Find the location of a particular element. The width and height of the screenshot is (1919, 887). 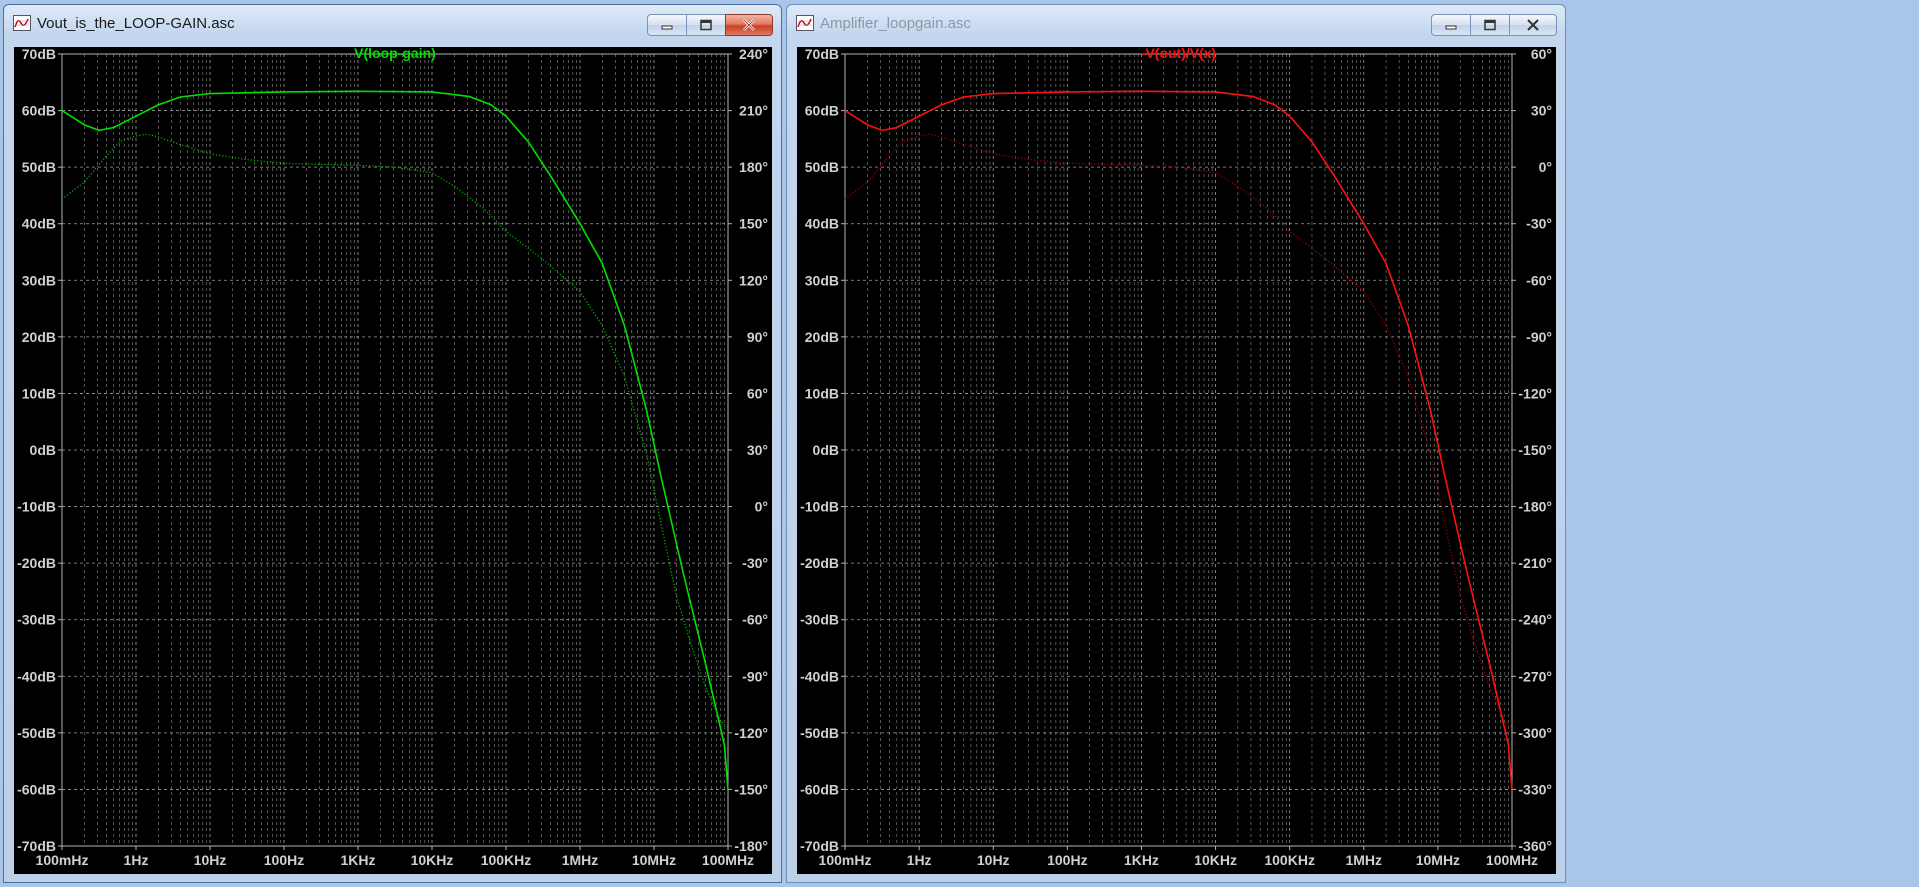

y-right-tick-label: 210° is located at coordinates (753, 111).